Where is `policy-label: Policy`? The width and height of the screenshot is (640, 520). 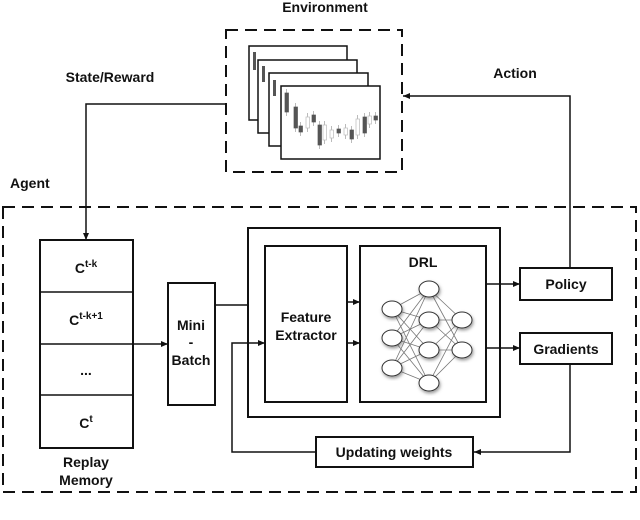
policy-label: Policy is located at coordinates (565, 284).